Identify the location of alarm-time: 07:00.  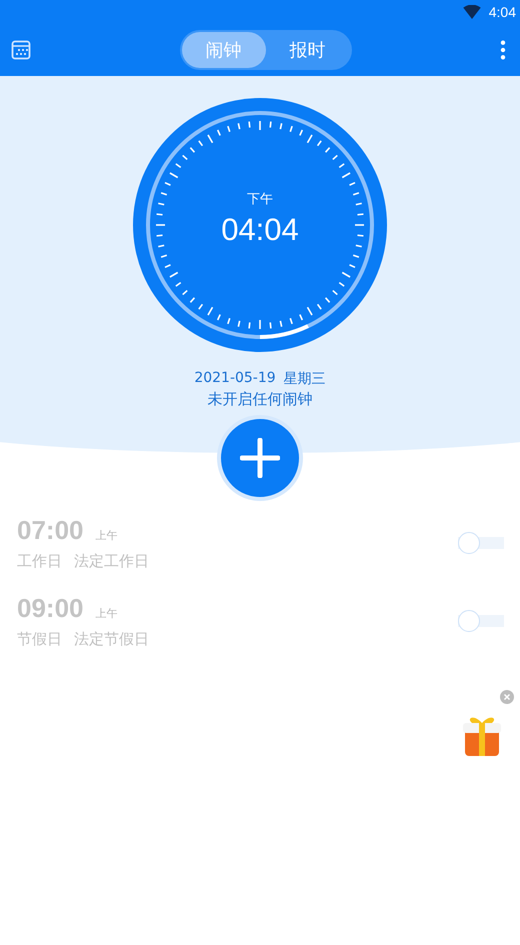
(50, 530).